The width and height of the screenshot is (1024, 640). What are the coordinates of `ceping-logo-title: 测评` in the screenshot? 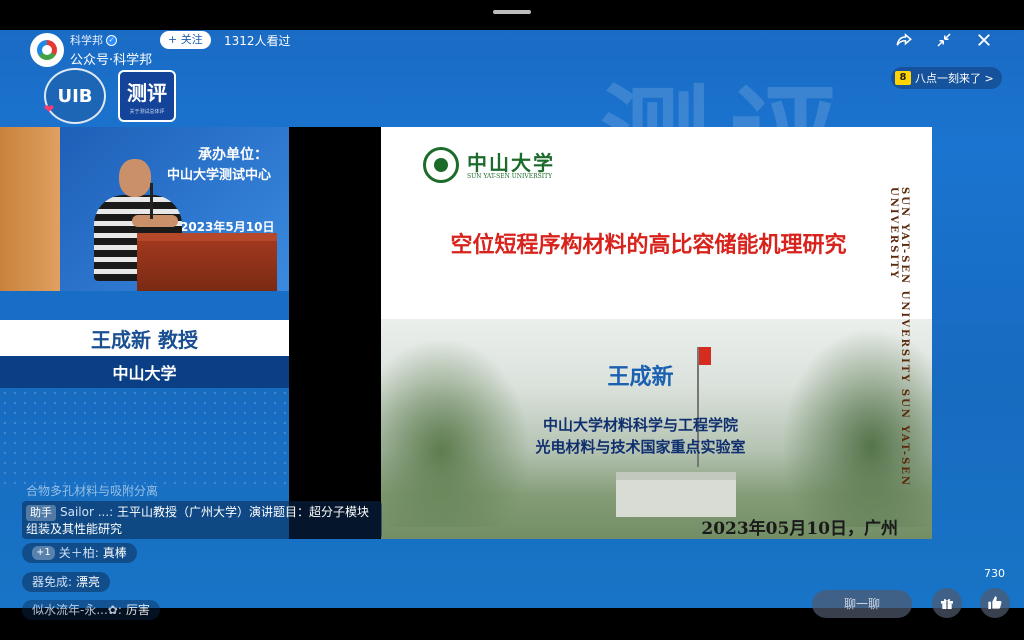 It's located at (147, 93).